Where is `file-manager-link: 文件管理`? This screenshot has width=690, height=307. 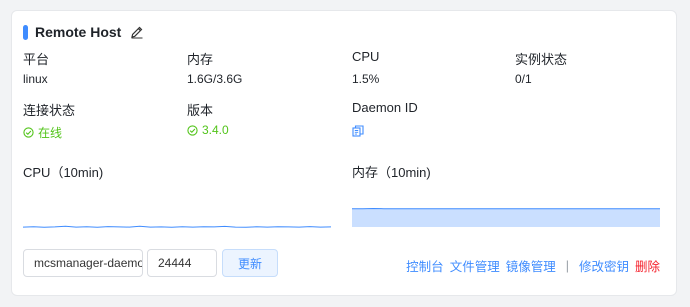
file-manager-link: 文件管理 is located at coordinates (475, 265).